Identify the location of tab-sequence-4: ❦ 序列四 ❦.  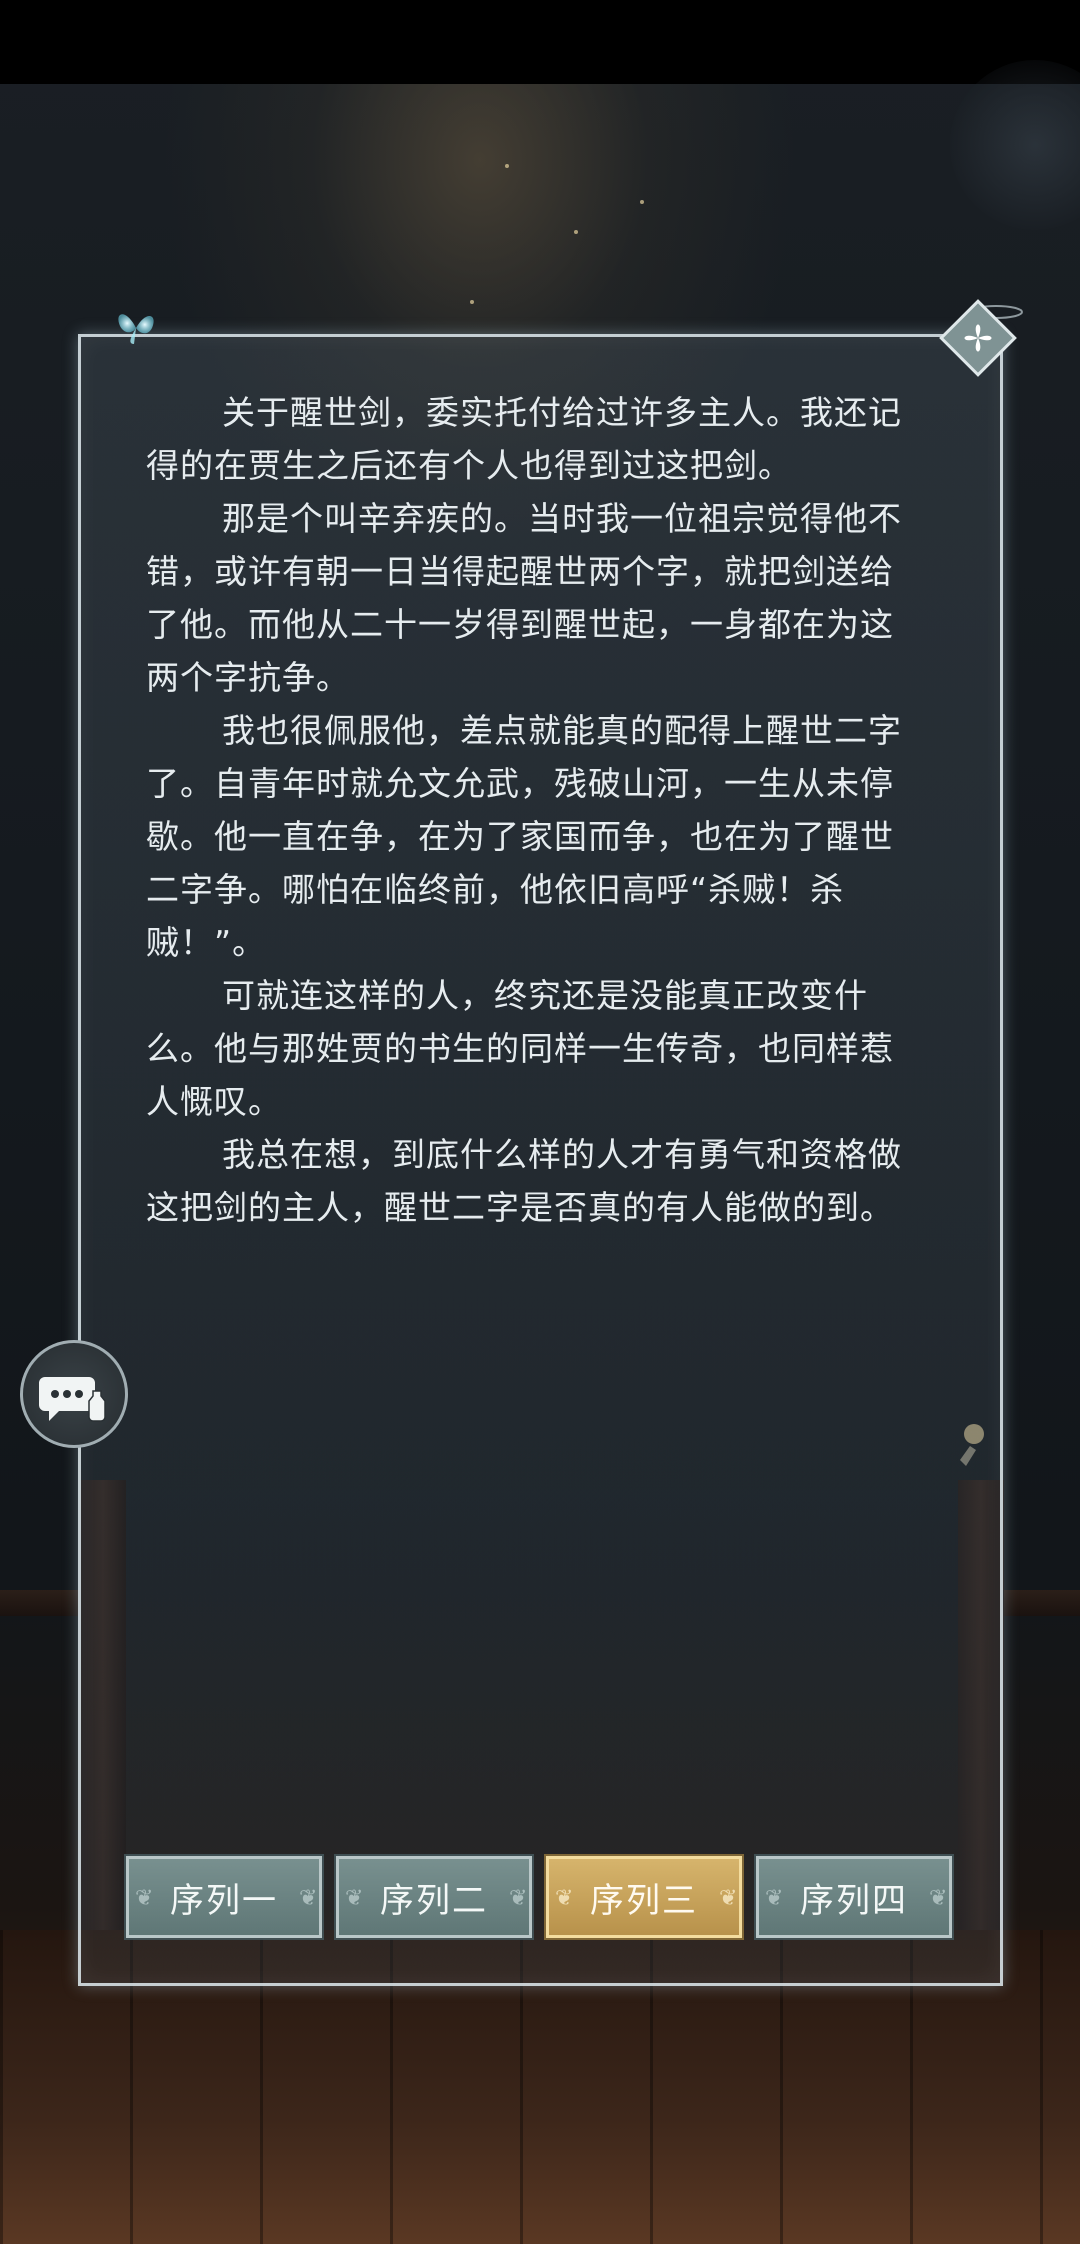
(854, 1897).